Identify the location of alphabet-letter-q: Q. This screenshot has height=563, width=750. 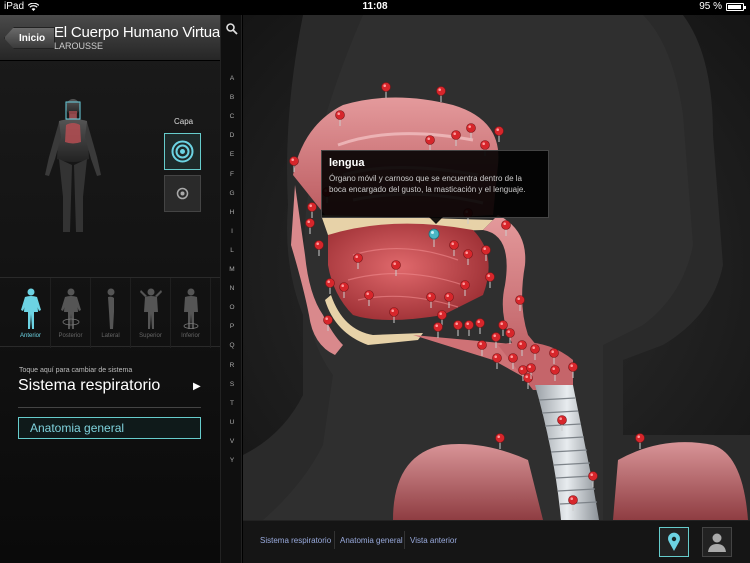
(232, 345).